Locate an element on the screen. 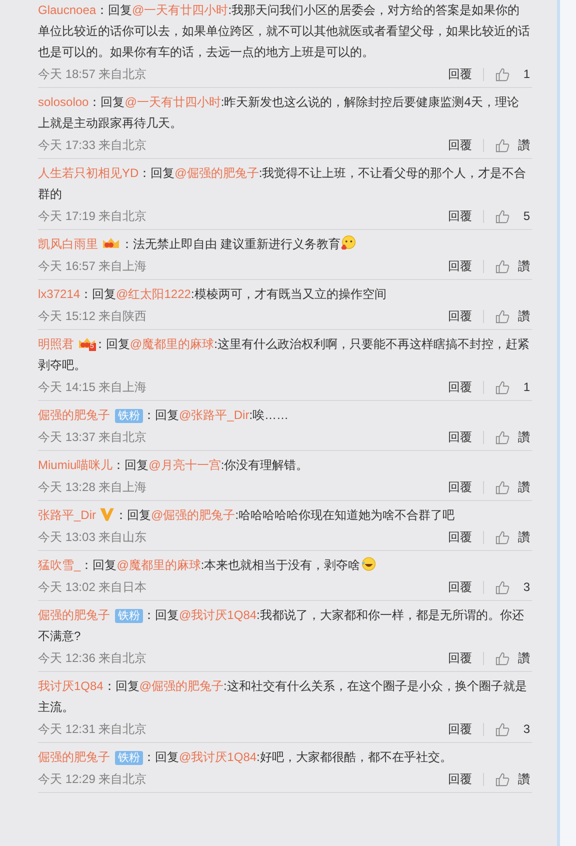 Image resolution: width=576 pixels, height=846 pixels. comment-text: Glaucnoea：回复@一天有廿四小时:我那天问我们小区的居委会，对方给的答案是如果你的单位比较近的话你可以去，如果单位跨区，就不可以其他就医或者看望父母，如果比较近的话也是可以的。如果你有车的话，去远一点的地方上班是可以的。 is located at coordinates (284, 31).